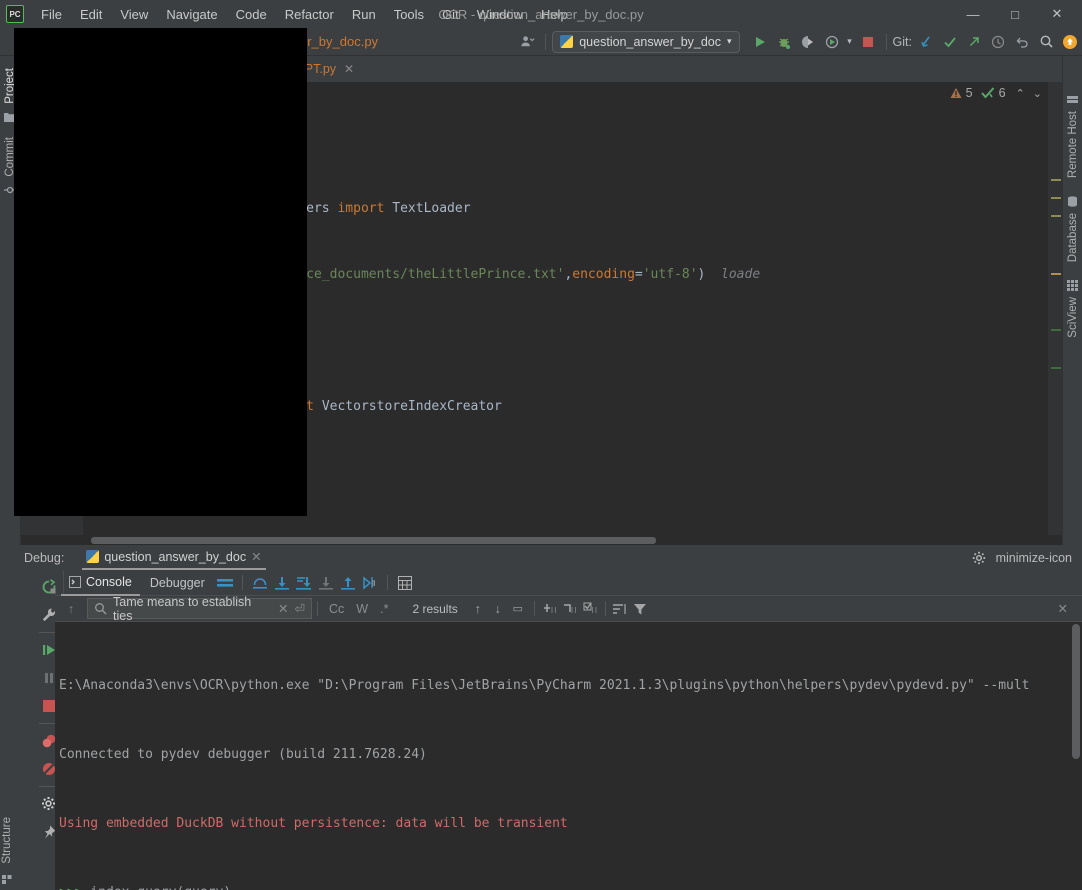 The width and height of the screenshot is (1082, 890). What do you see at coordinates (1072, 286) in the screenshot?
I see `sciview-icon` at bounding box center [1072, 286].